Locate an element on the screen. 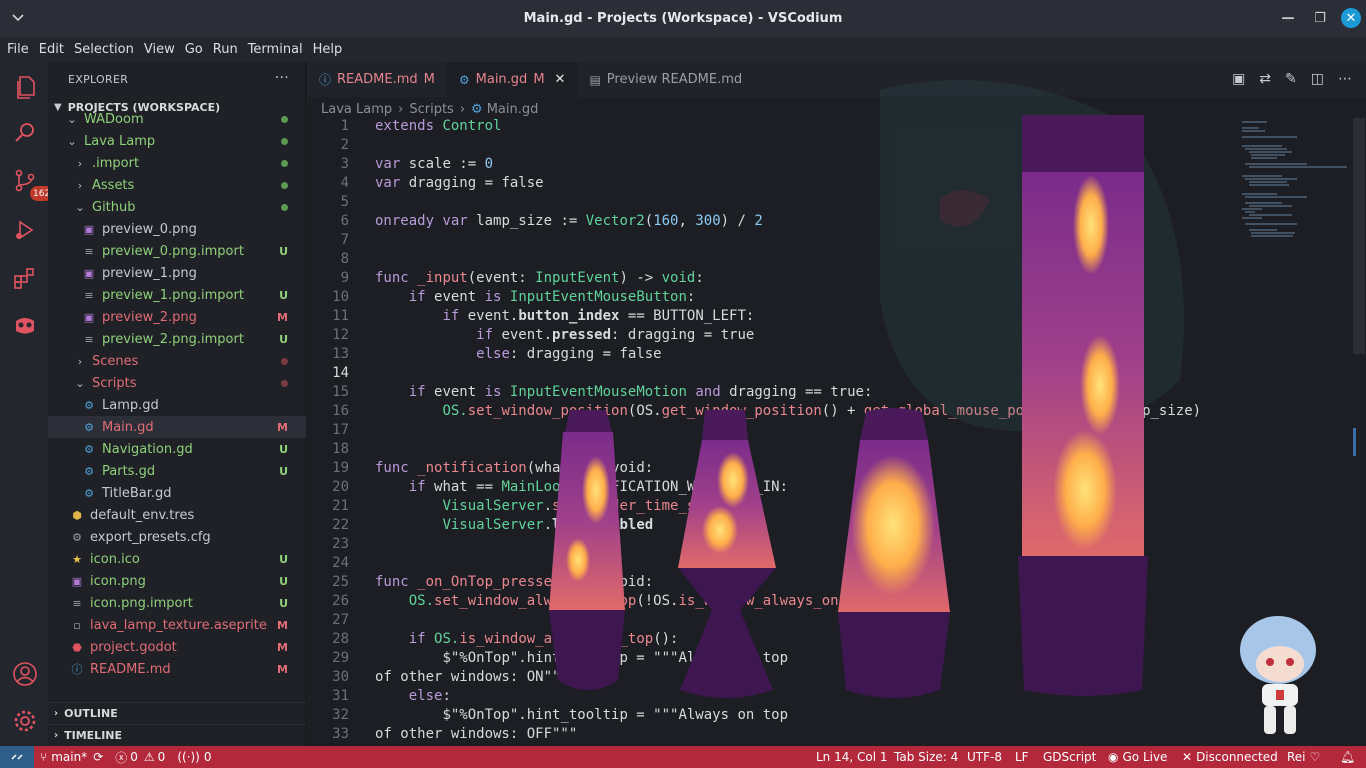 Image resolution: width=1366 pixels, height=768 pixels. code-token: onready var is located at coordinates (421, 221).